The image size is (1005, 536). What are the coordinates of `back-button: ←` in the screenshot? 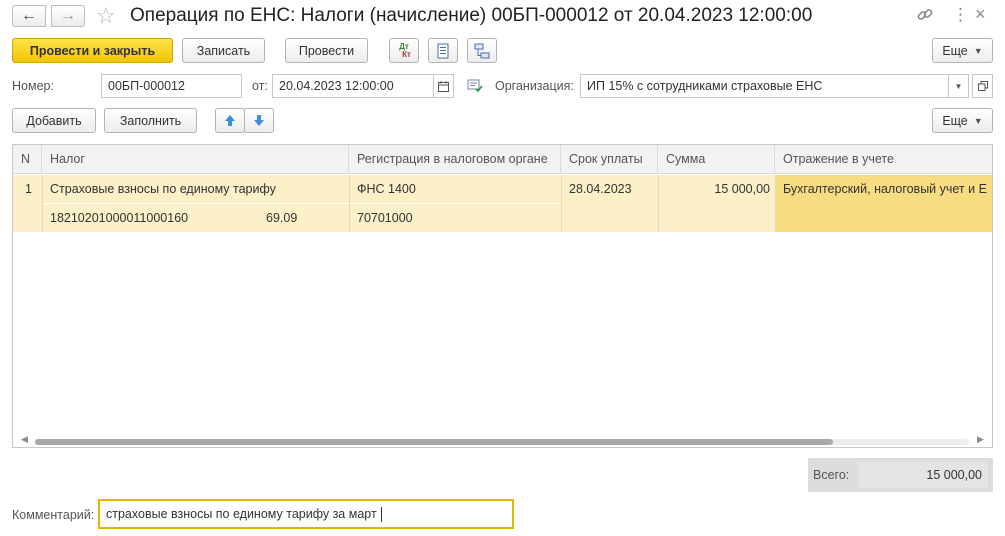 It's located at (29, 16).